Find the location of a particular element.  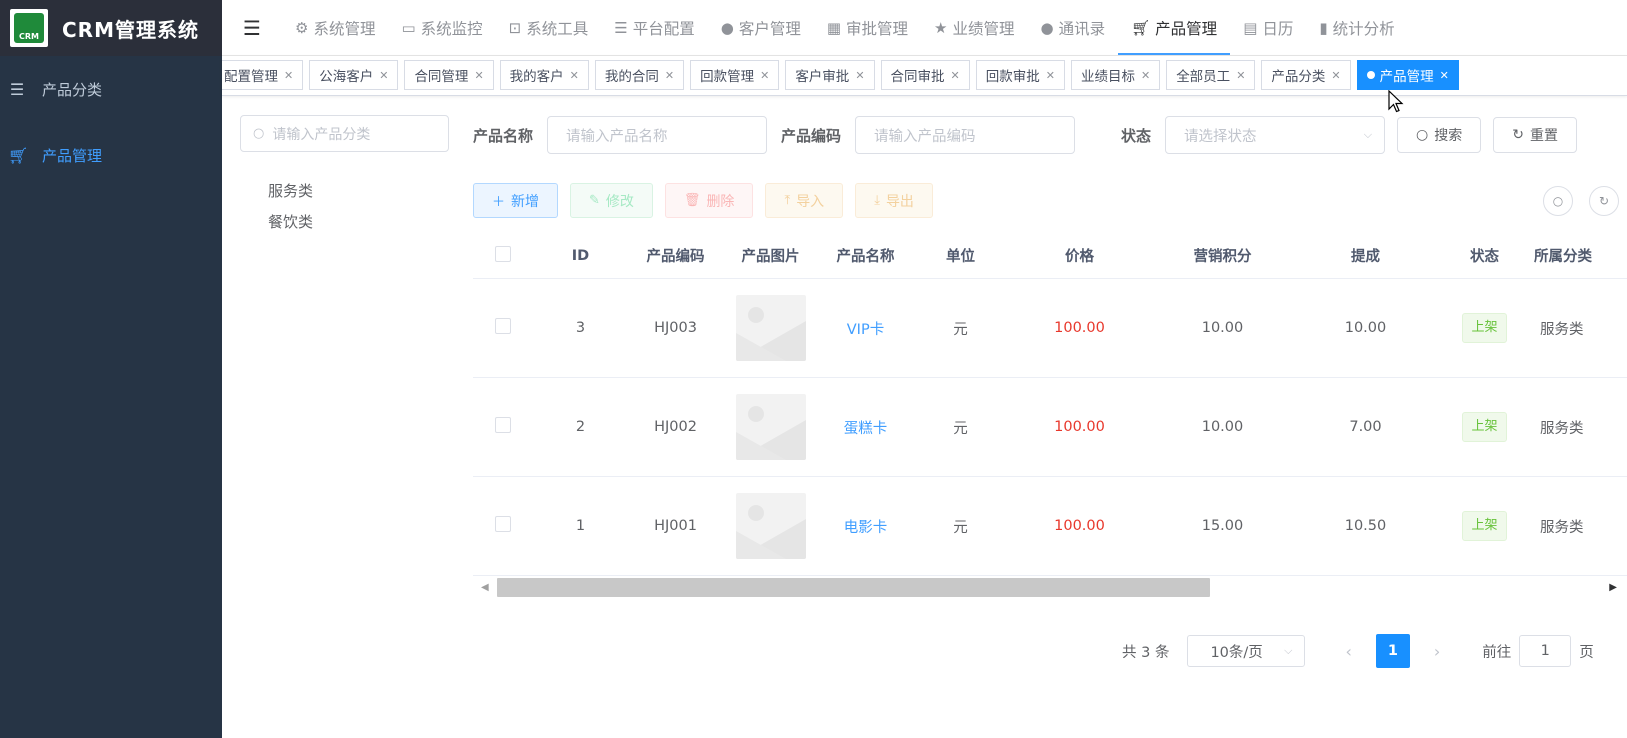

trash-icon: 🗑︎ is located at coordinates (692, 200).